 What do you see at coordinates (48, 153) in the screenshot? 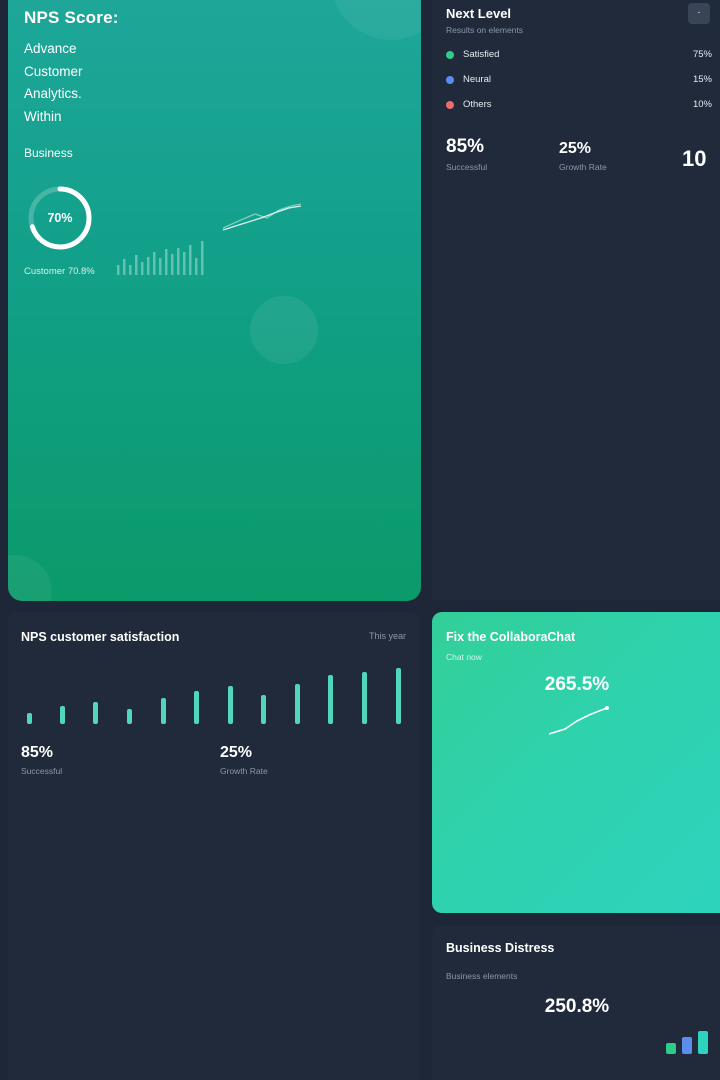
I see `business-label: Business` at bounding box center [48, 153].